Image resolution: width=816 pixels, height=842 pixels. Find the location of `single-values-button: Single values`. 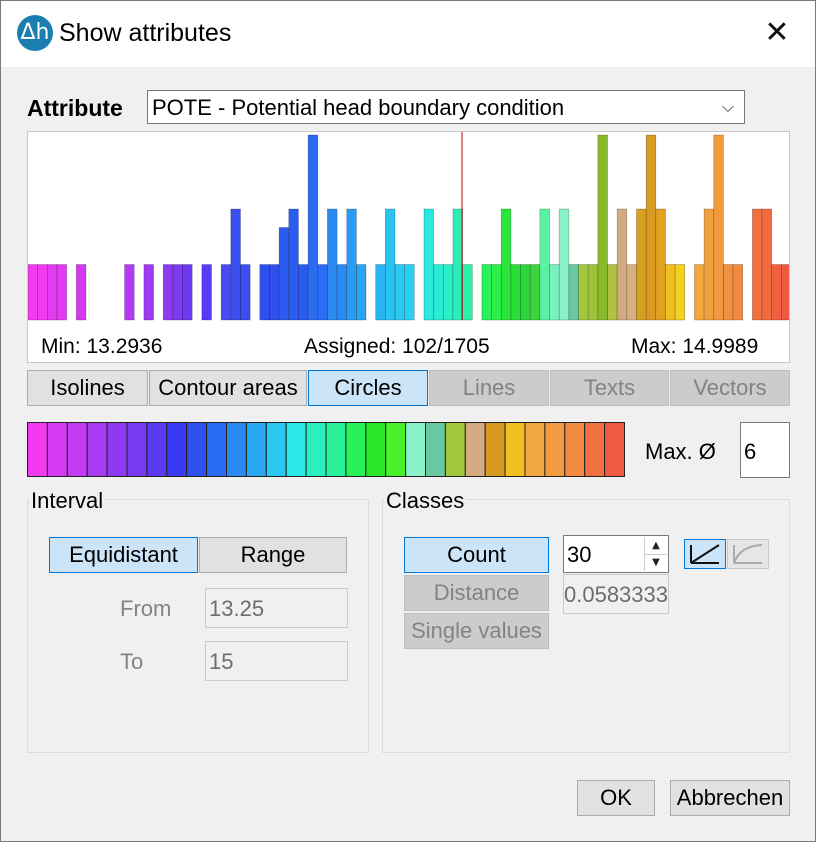

single-values-button: Single values is located at coordinates (476, 631).